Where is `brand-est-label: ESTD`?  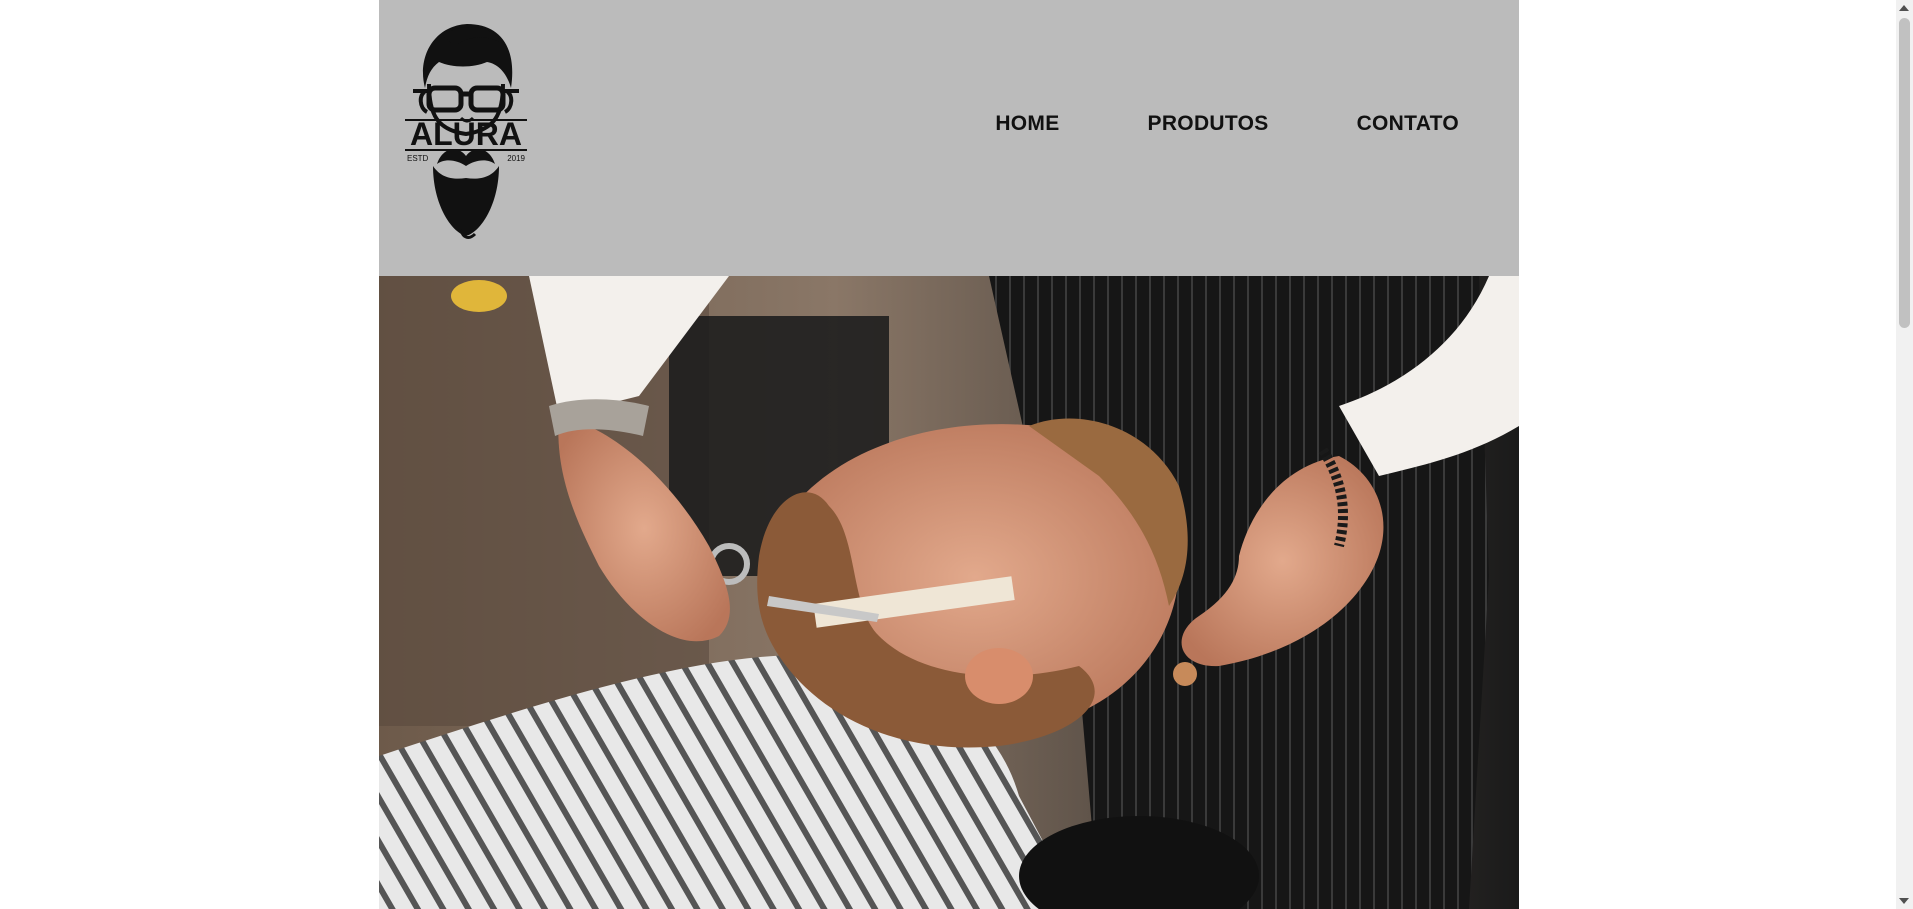
brand-est-label: ESTD is located at coordinates (418, 158).